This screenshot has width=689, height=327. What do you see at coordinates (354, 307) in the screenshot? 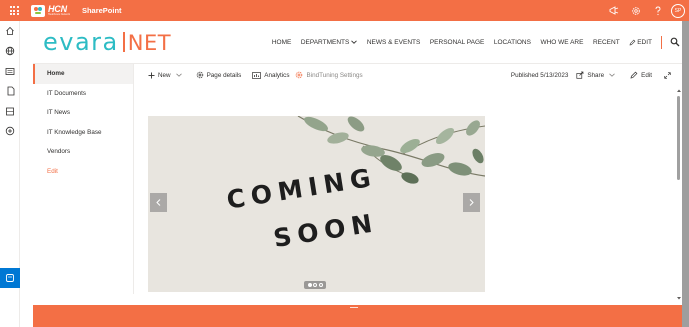
I see `footer-expand-handle` at bounding box center [354, 307].